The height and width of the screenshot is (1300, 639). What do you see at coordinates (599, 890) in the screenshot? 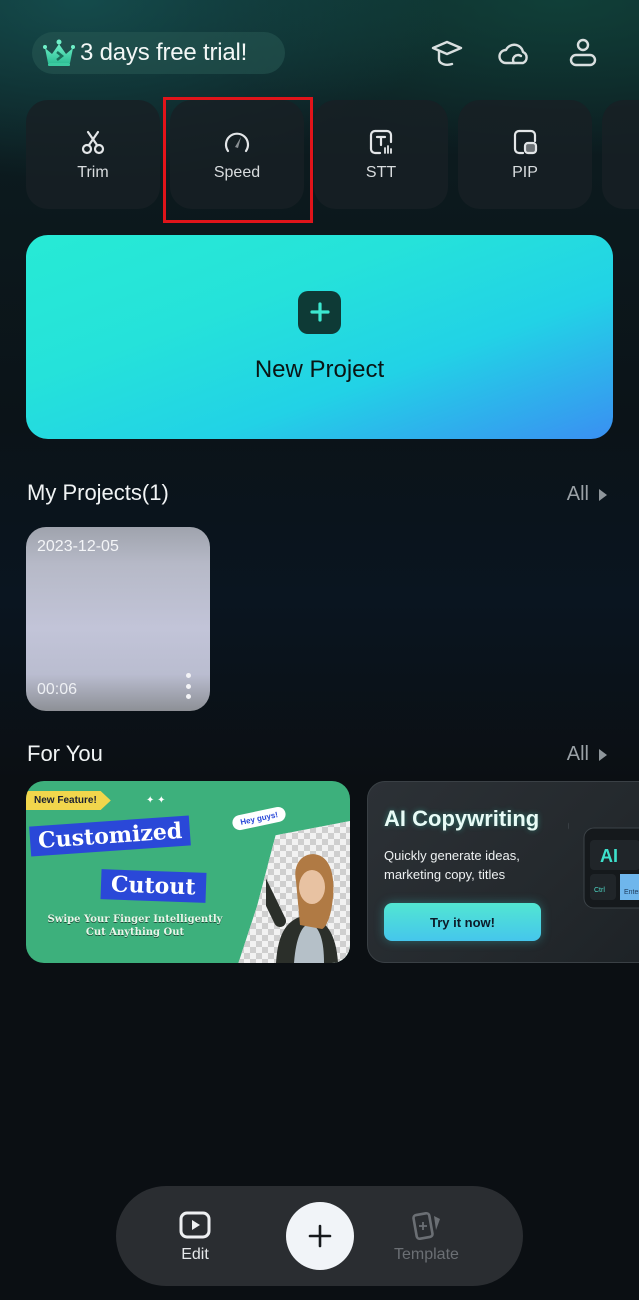
I see `key-ctrl-label: Ctrl` at bounding box center [599, 890].